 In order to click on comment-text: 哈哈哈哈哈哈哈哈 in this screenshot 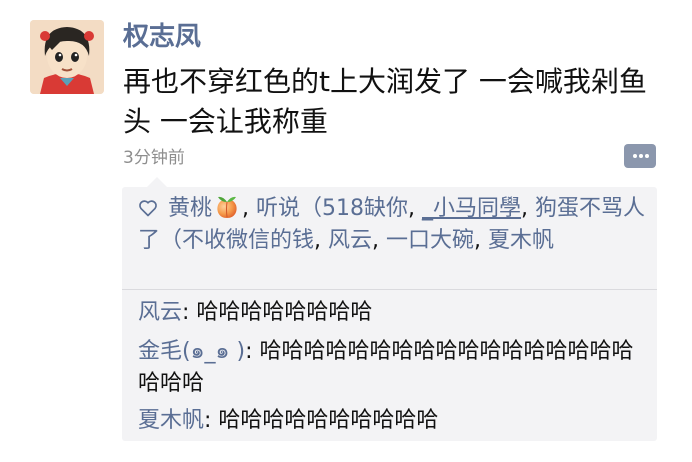, I will do `click(284, 312)`.